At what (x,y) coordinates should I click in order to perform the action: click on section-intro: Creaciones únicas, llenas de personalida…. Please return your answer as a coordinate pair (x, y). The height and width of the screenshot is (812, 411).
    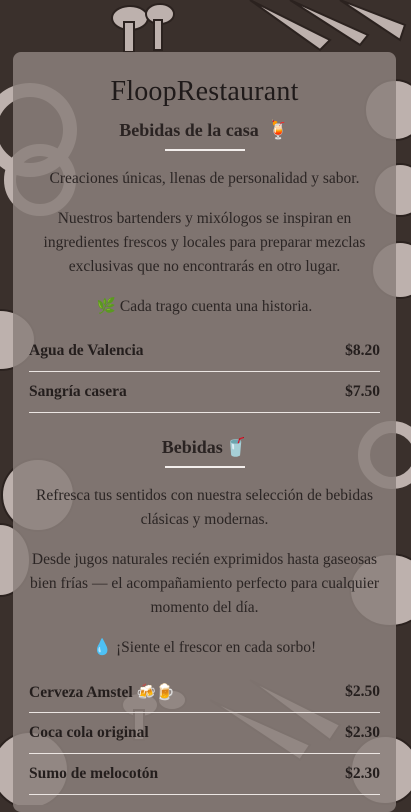
    Looking at the image, I should click on (204, 178).